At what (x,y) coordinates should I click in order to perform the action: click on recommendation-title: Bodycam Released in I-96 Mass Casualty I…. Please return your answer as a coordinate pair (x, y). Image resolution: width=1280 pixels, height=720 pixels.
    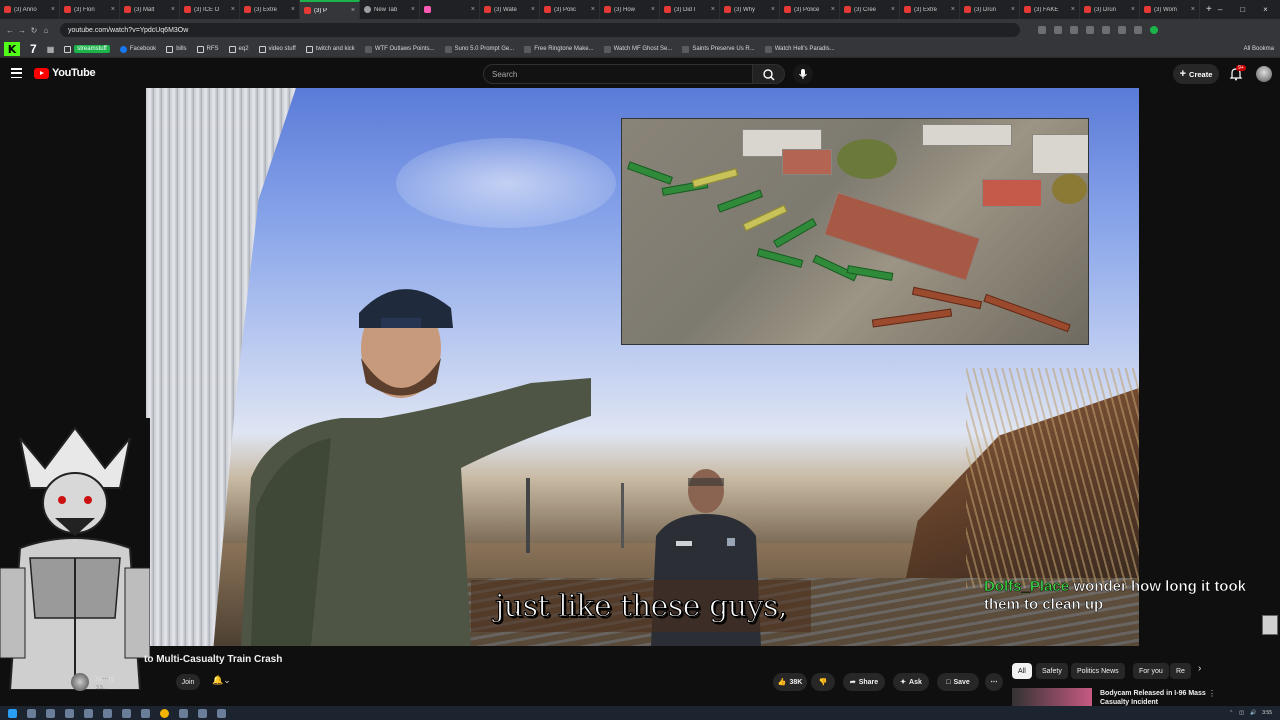
    Looking at the image, I should click on (1155, 698).